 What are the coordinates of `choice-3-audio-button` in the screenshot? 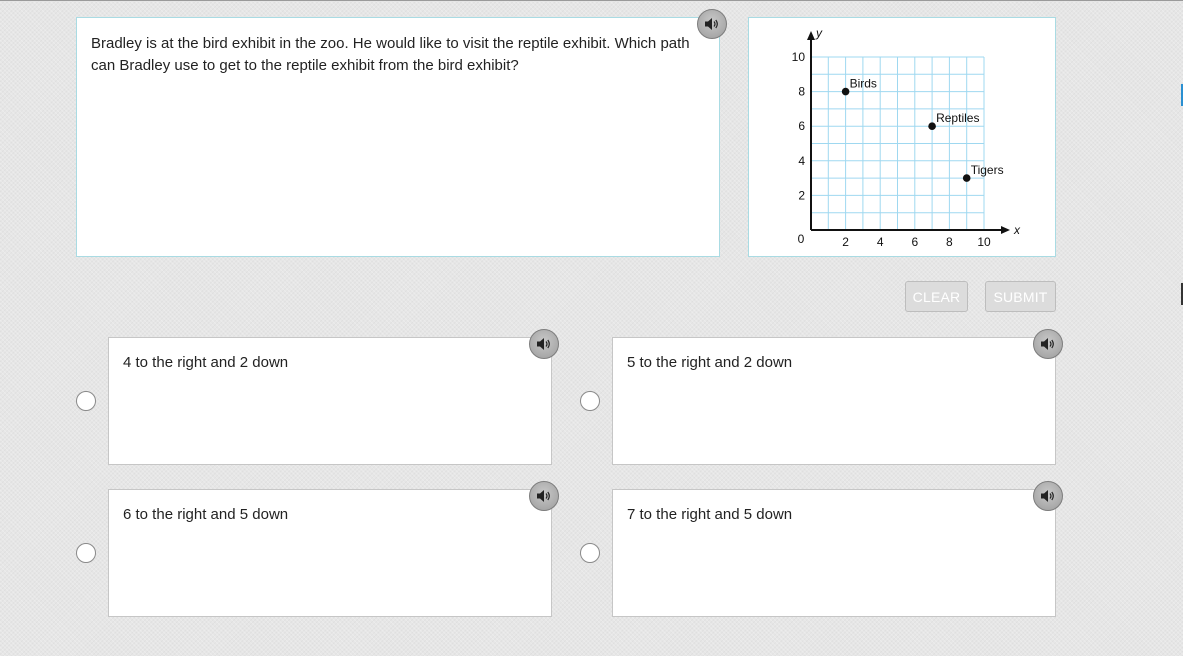 It's located at (544, 496).